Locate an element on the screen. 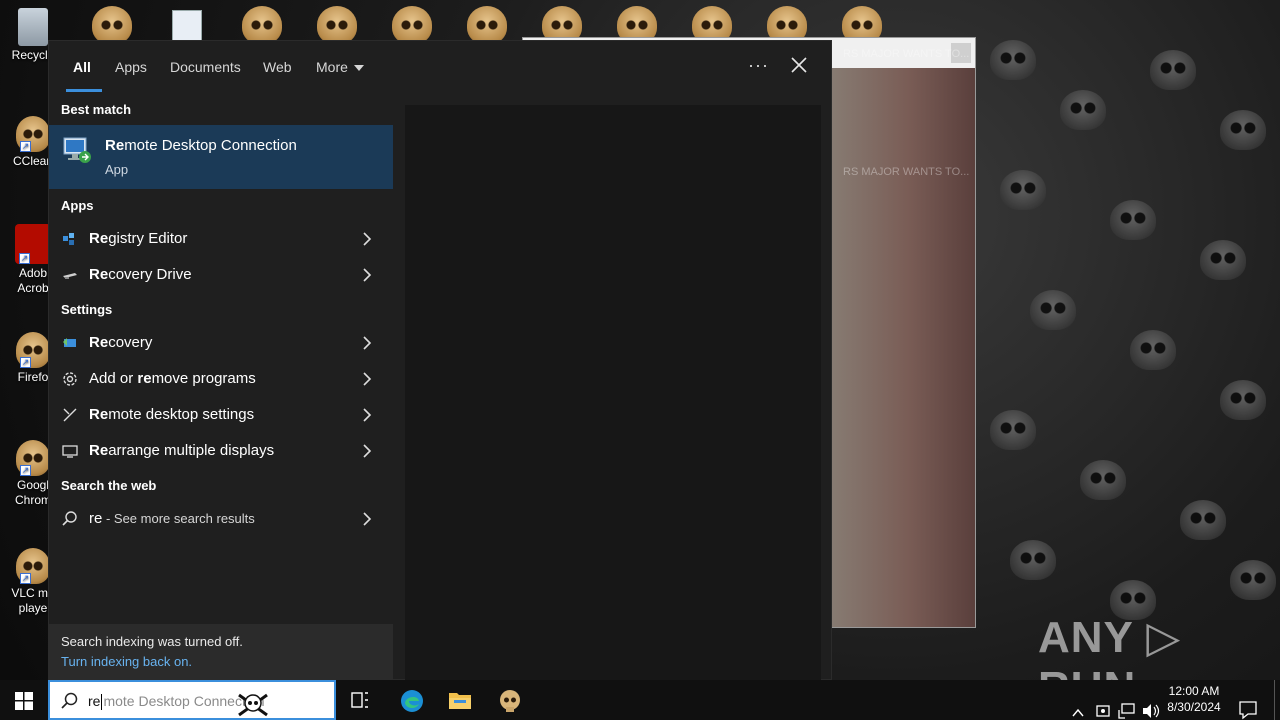 The width and height of the screenshot is (1280, 720). windows-logo-icon is located at coordinates (24, 701).